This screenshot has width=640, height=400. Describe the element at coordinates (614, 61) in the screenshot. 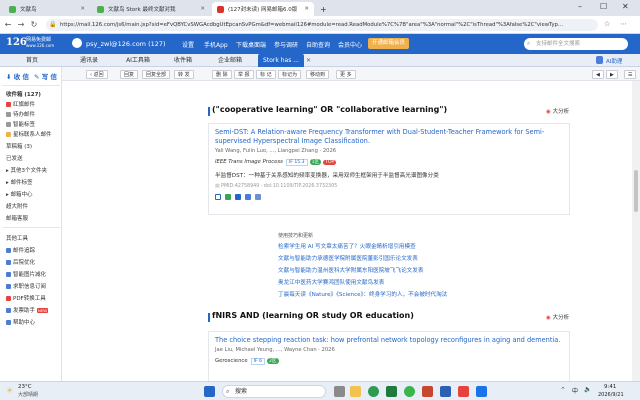

I see `ai-helper-label: AI助理` at that location.